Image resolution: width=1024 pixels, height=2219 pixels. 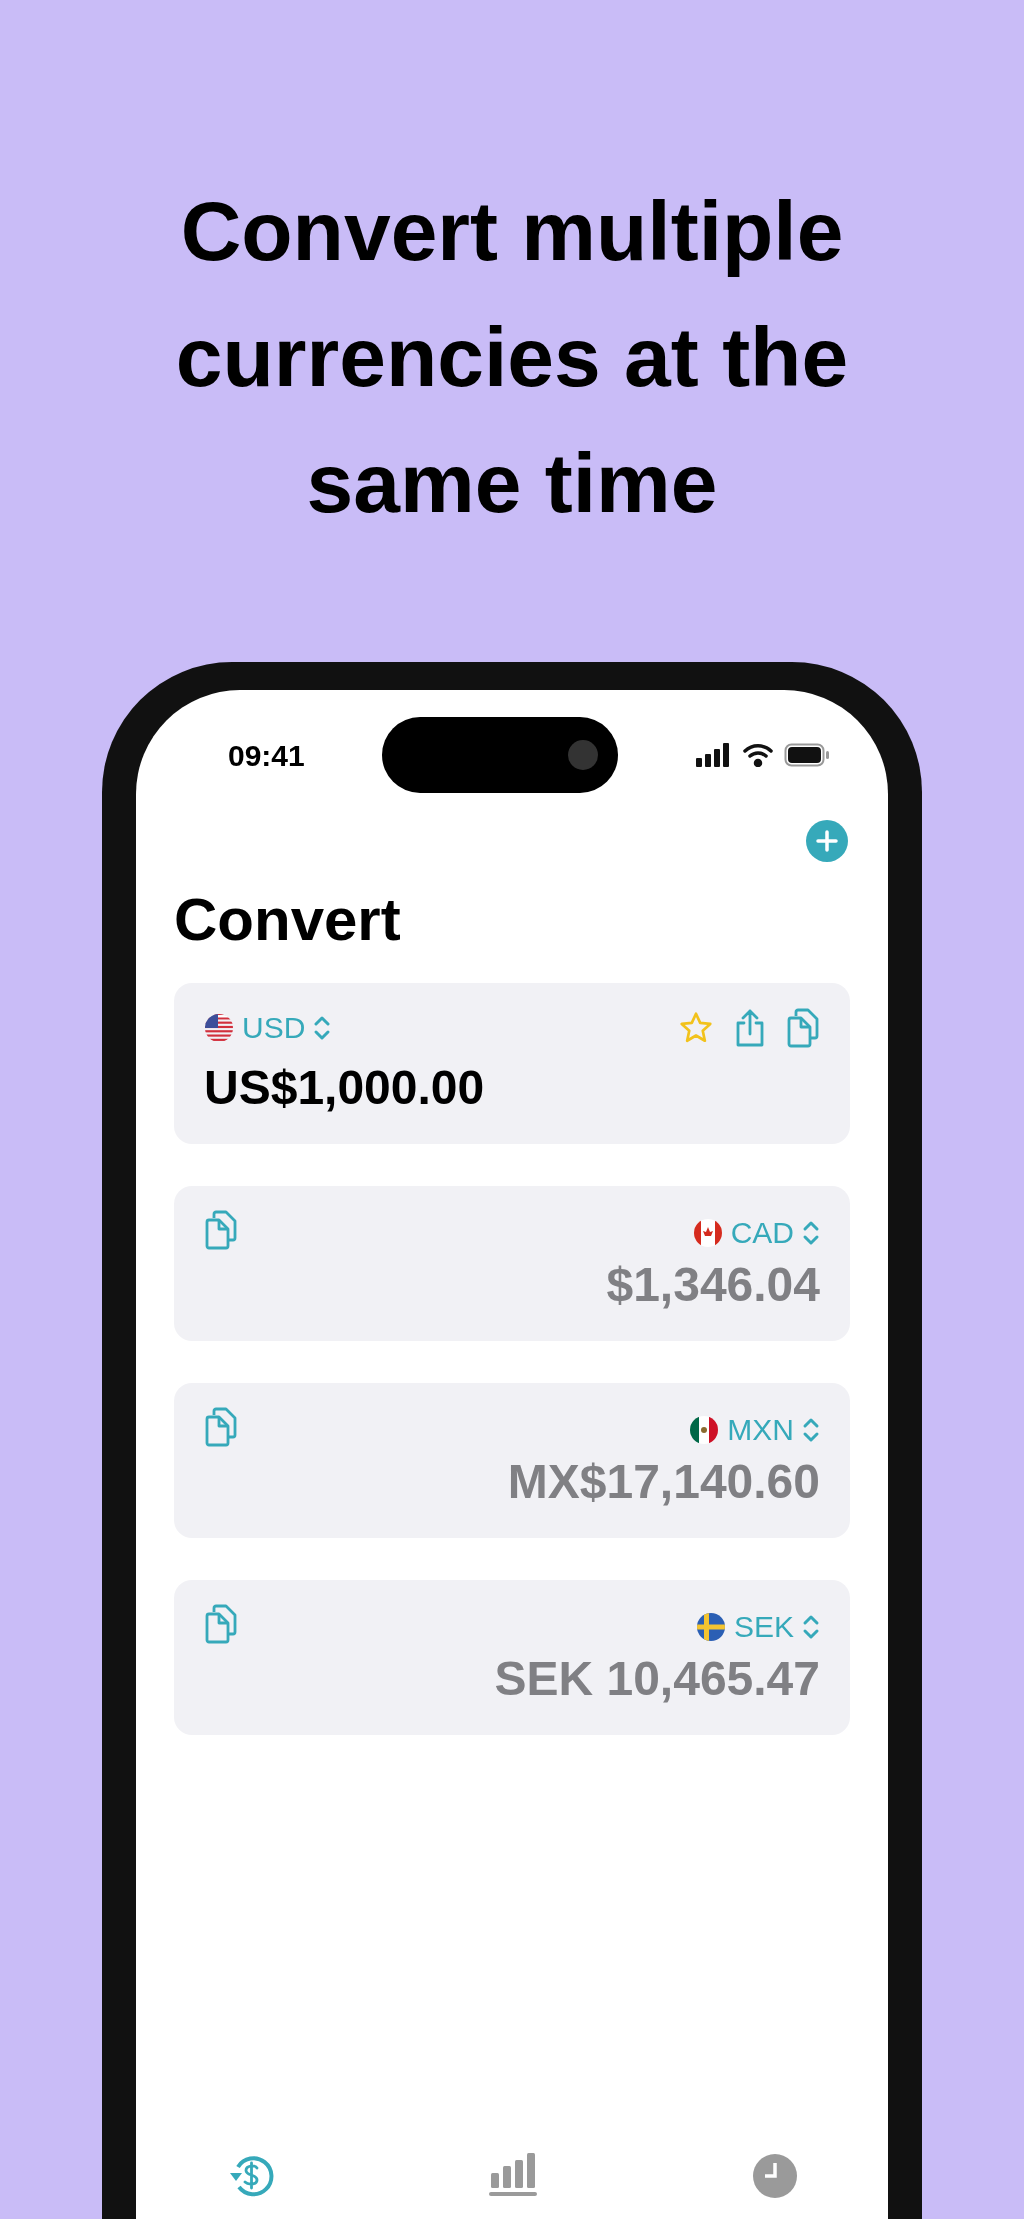 I want to click on currency-picker: SEK, so click(x=757, y=1626).